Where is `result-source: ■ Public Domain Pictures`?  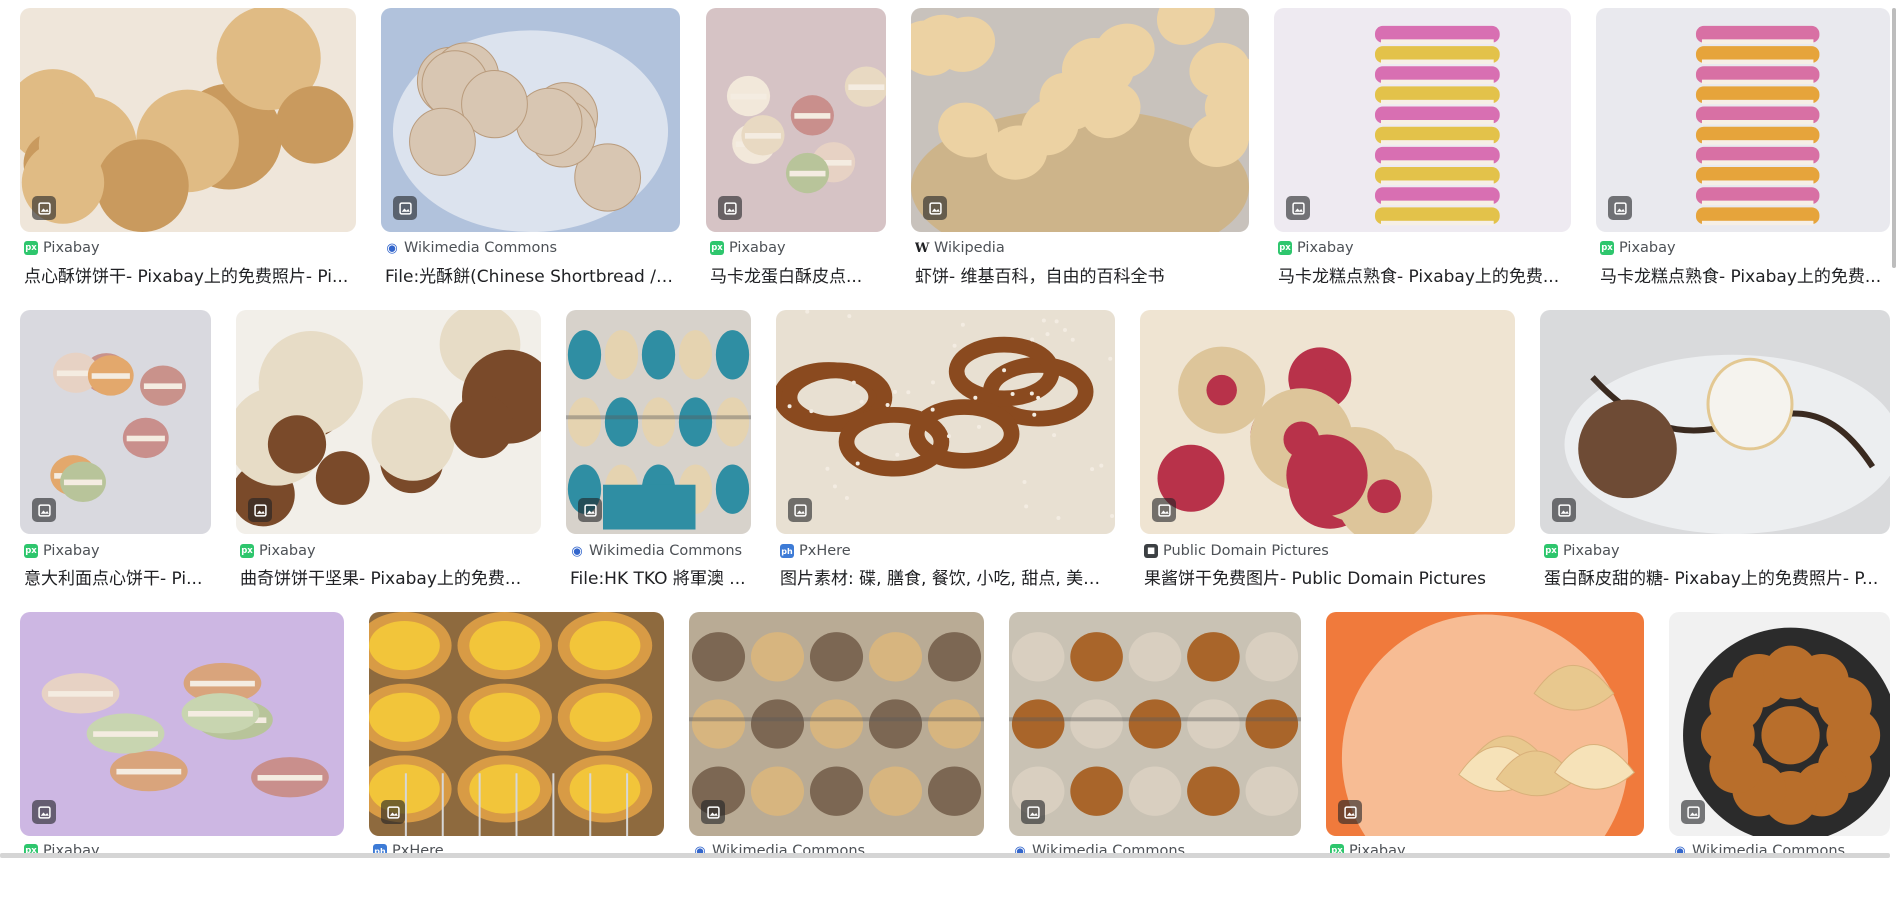
result-source: ■ Public Domain Pictures is located at coordinates (1327, 551).